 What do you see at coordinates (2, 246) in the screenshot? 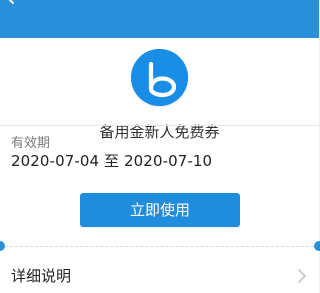
I see `ticket-notch-left` at bounding box center [2, 246].